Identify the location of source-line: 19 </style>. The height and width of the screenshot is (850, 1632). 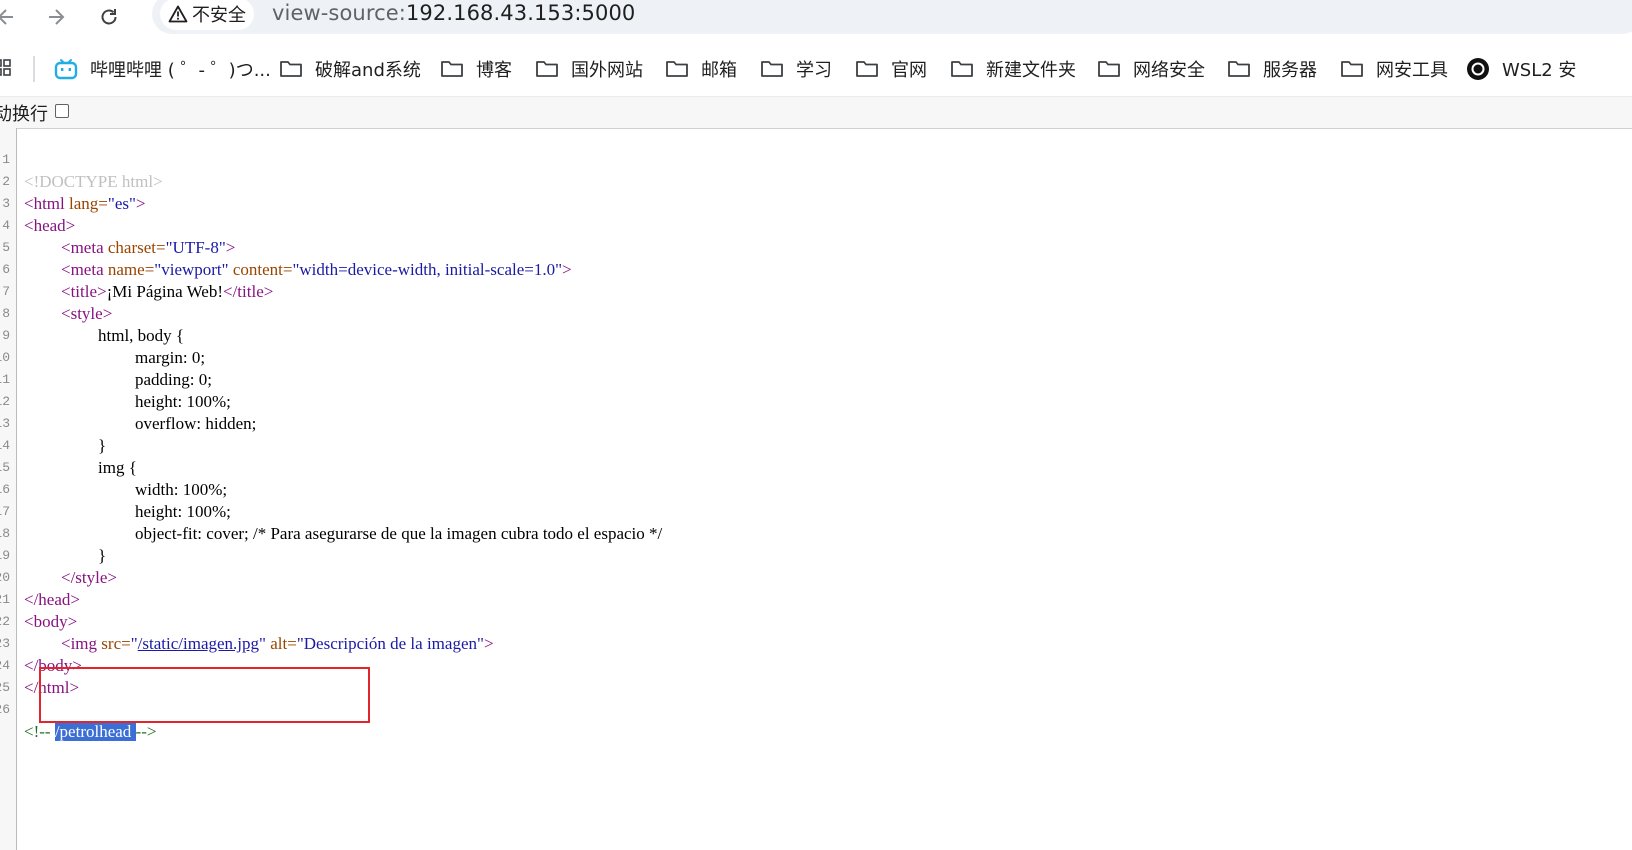
(816, 555).